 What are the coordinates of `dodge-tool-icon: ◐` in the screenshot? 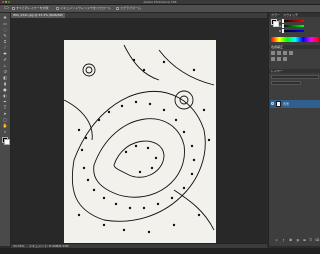 It's located at (5, 95).